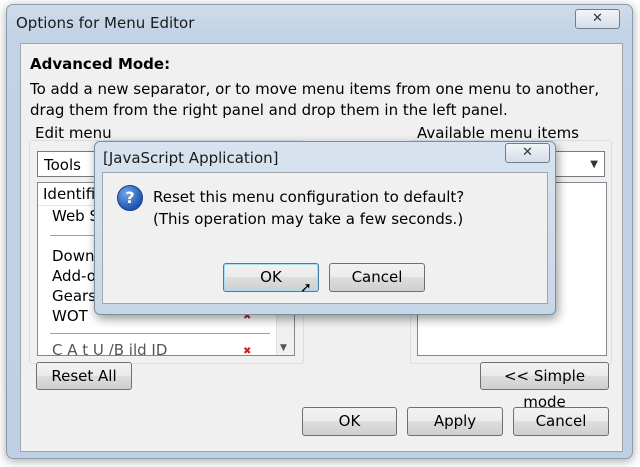 This screenshot has height=467, width=640. I want to click on ok-button: OK, so click(349, 421).